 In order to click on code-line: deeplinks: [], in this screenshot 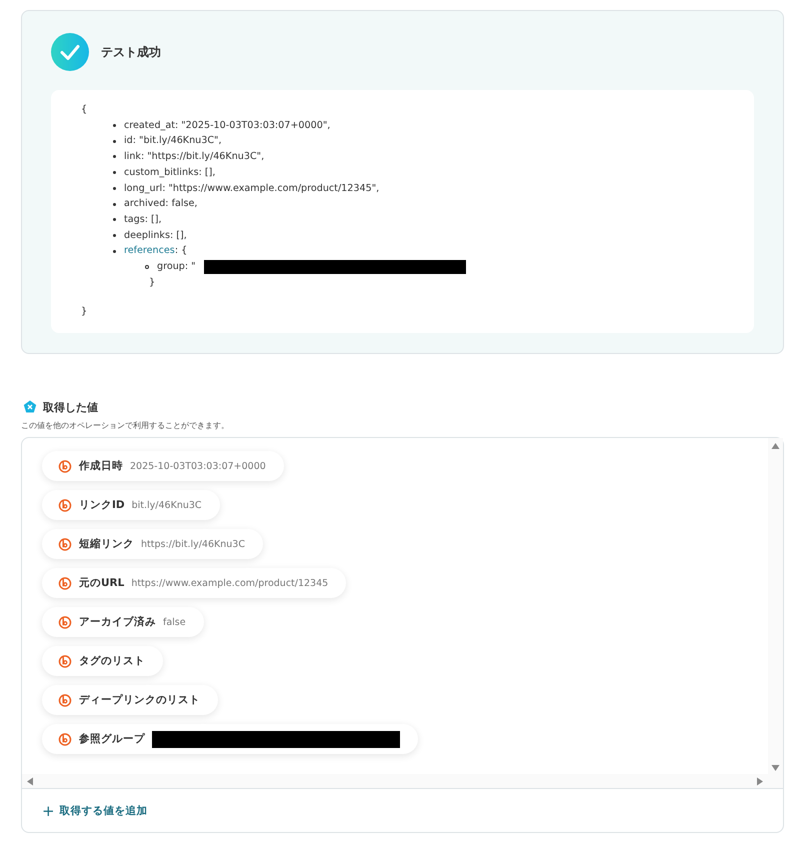, I will do `click(155, 235)`.